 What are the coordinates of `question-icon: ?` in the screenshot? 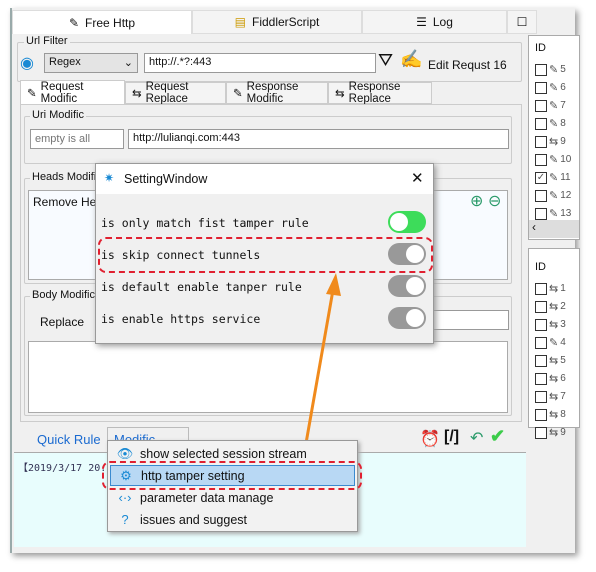 It's located at (125, 519).